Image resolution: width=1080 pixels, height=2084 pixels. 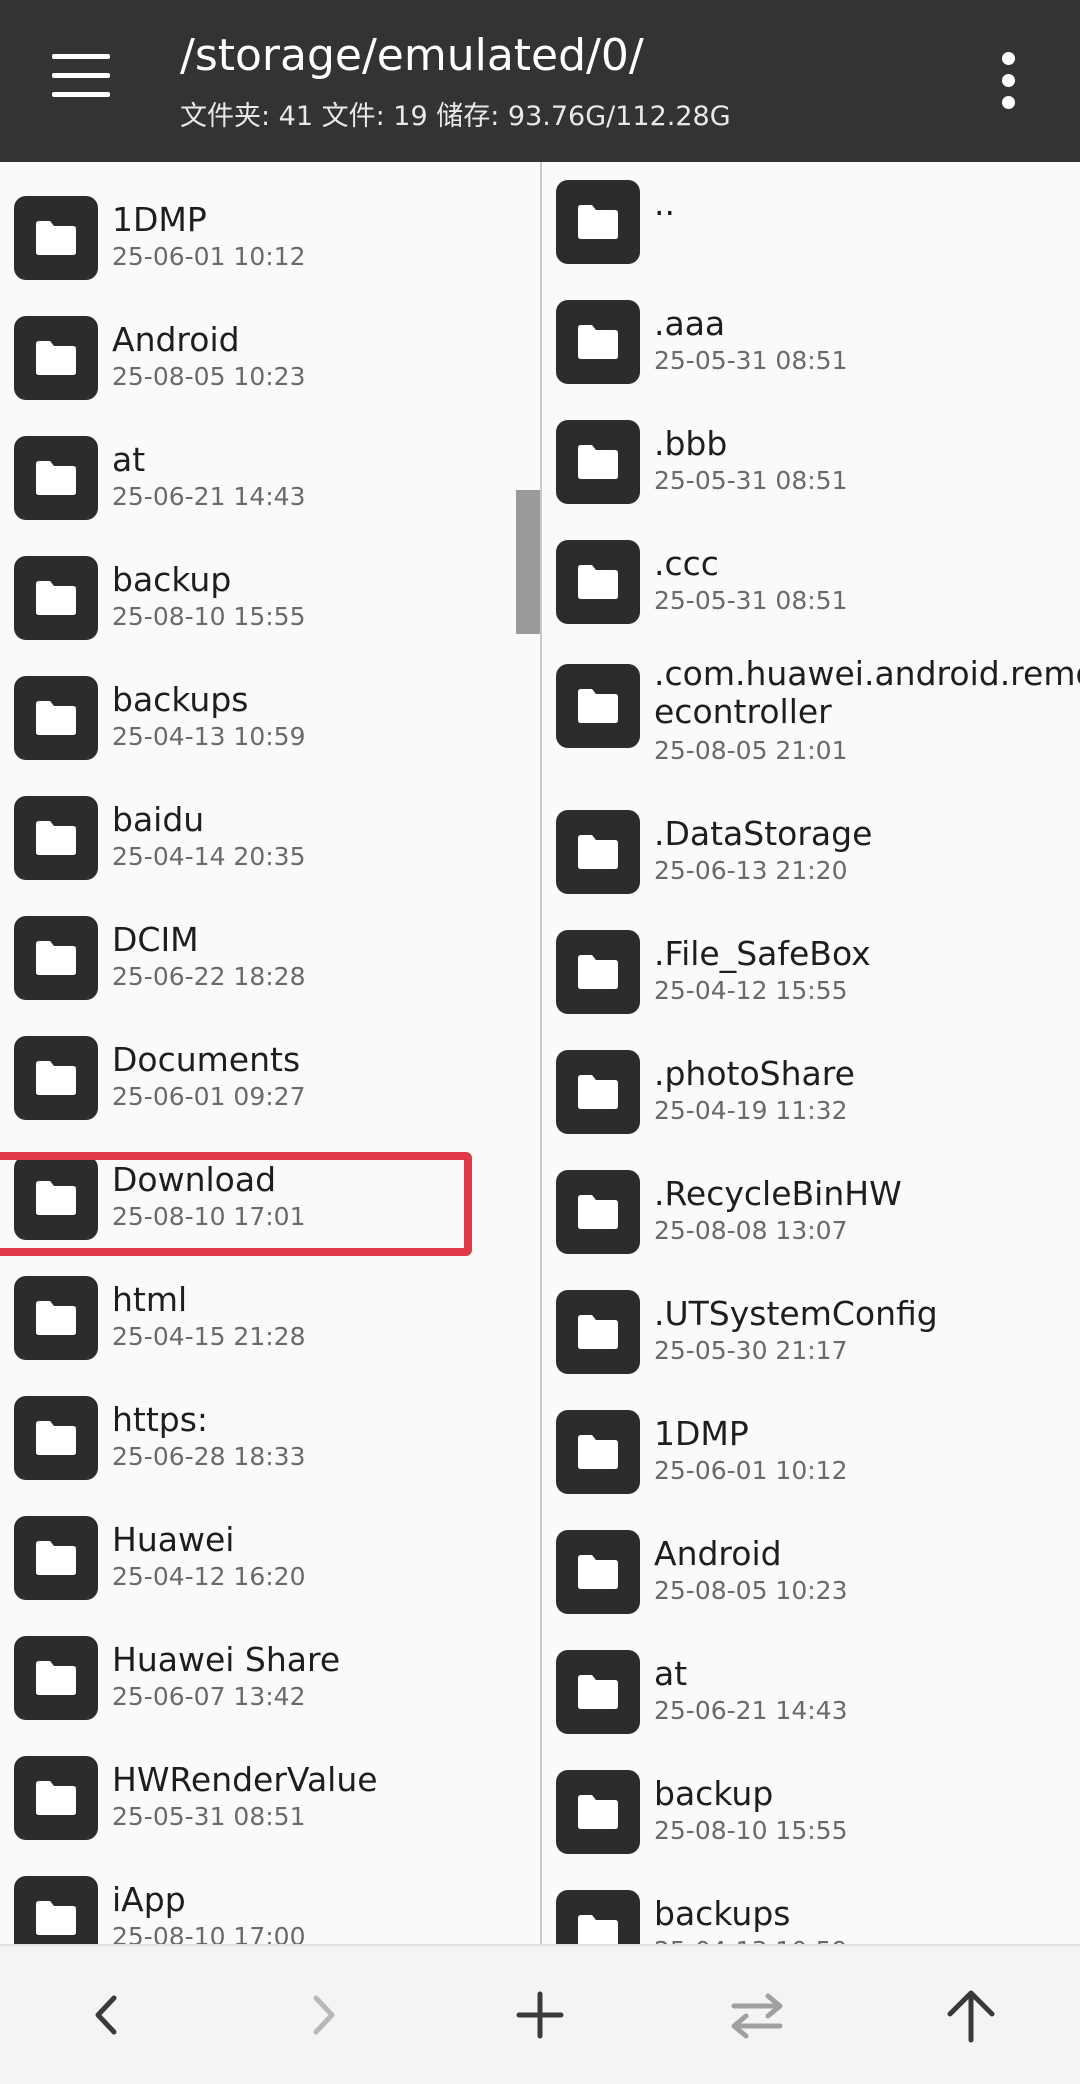 I want to click on current-path: /storage/emulated/0/, so click(x=412, y=55).